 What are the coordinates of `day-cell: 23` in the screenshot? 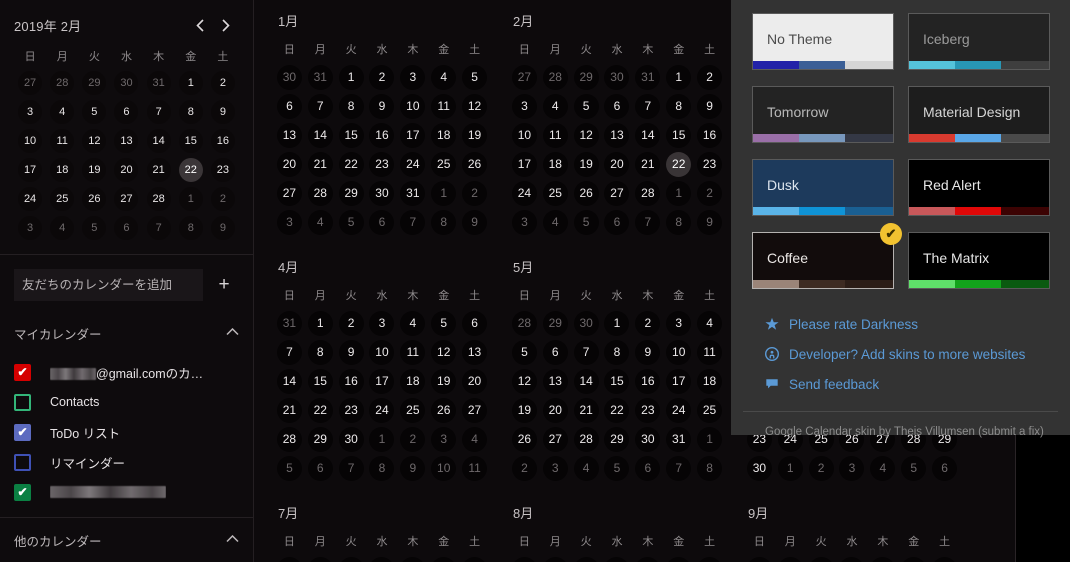 It's located at (351, 410).